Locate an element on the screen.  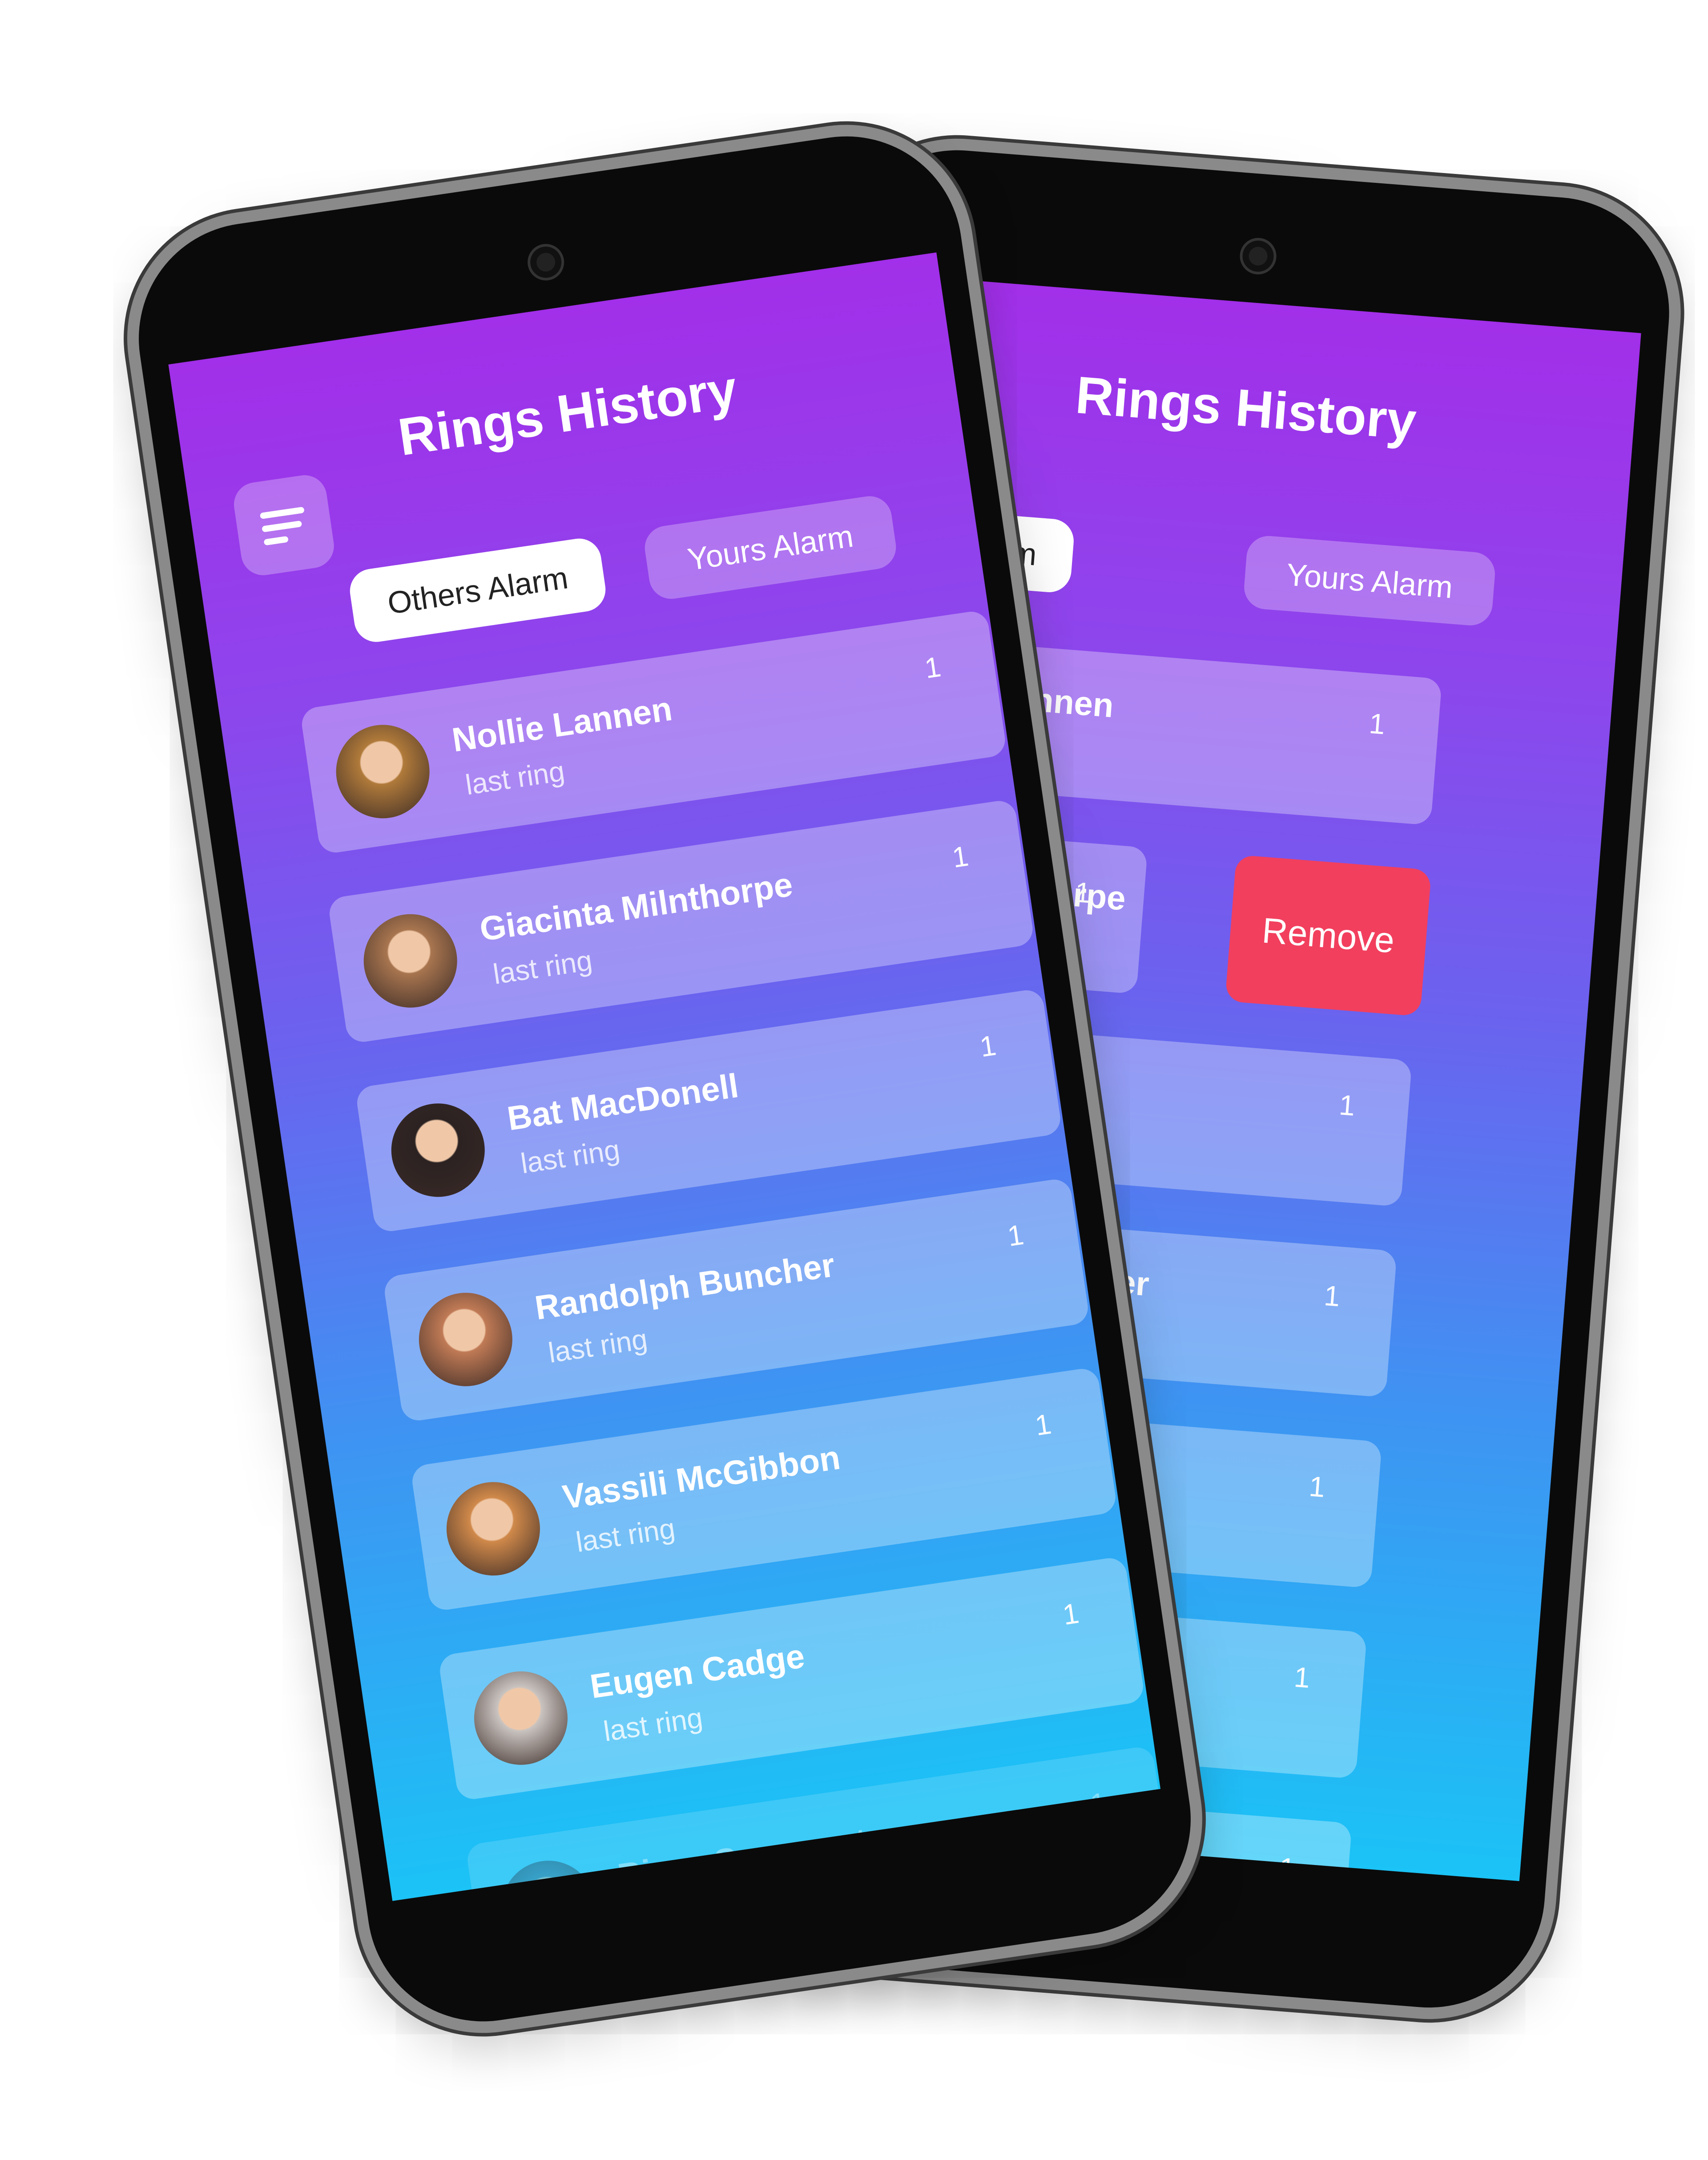
page-title: Rings History is located at coordinates (568, 413).